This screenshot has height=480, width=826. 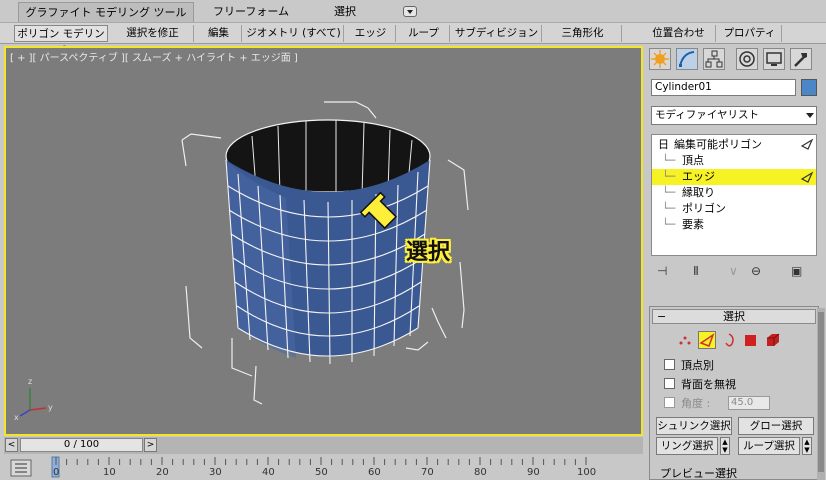 I want to click on annotation-label: 選択, so click(x=428, y=252).